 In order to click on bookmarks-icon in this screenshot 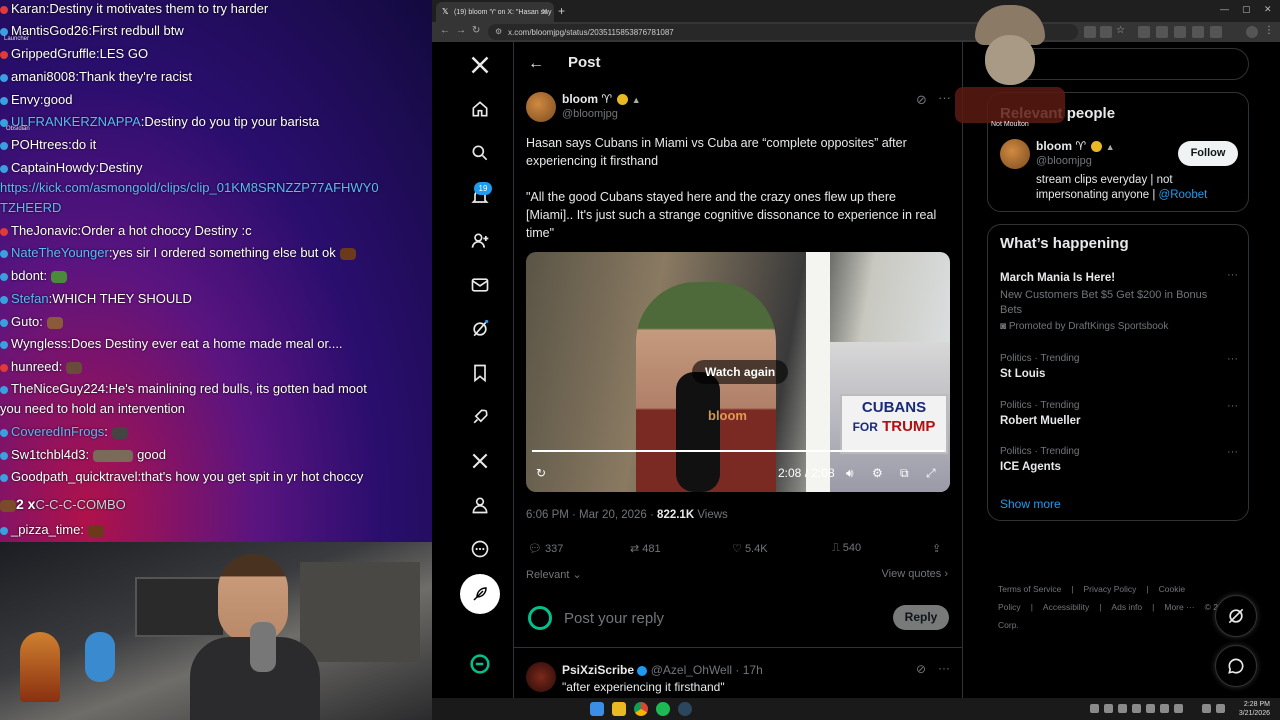, I will do `click(480, 373)`.